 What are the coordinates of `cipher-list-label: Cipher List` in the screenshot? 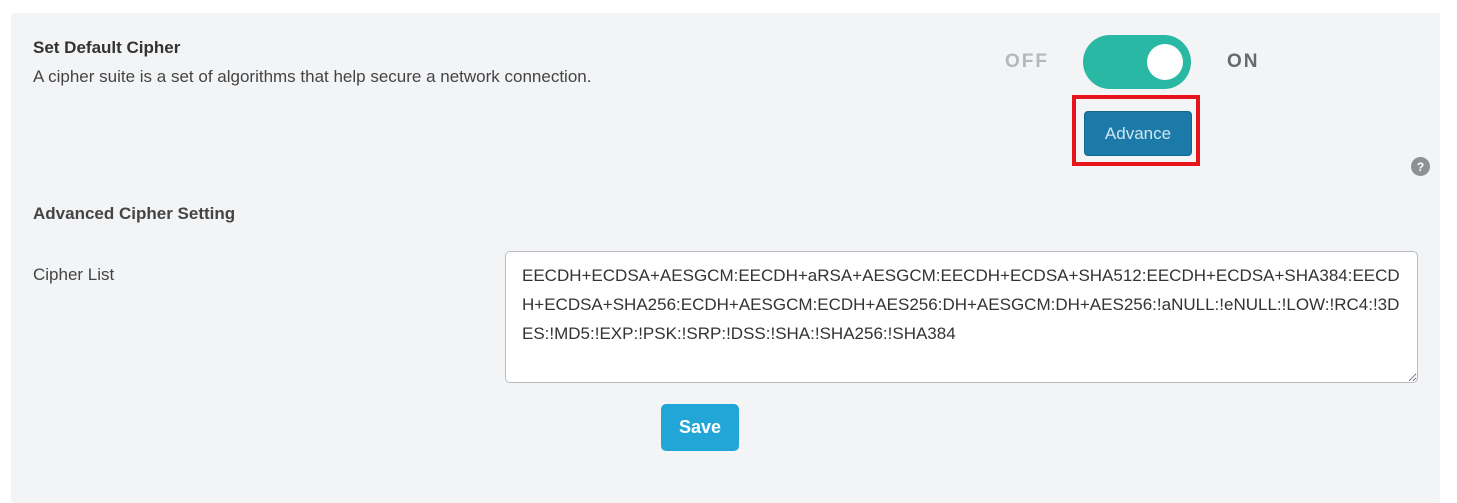 It's located at (74, 274).